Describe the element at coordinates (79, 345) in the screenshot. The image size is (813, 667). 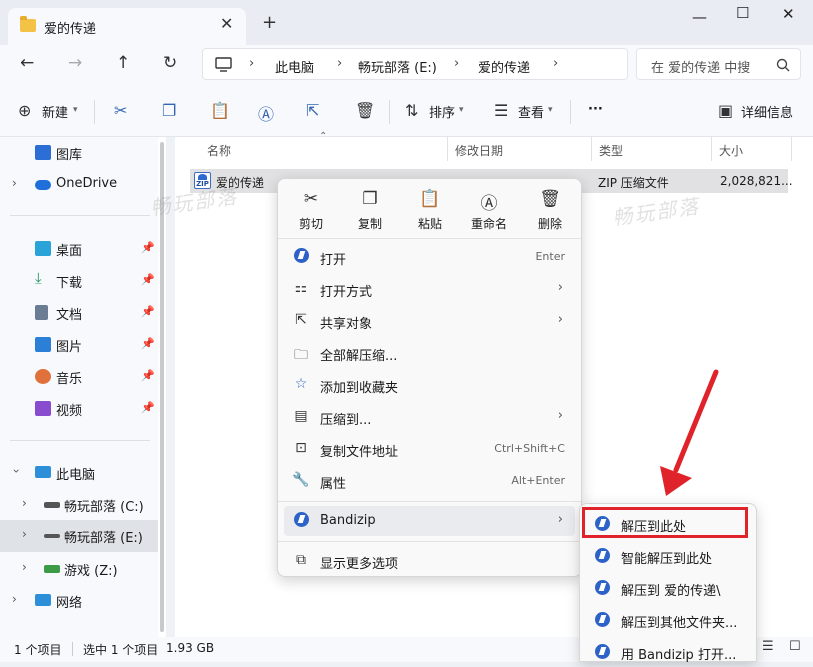
I see `sidebar-item-pictures: 图片 📌` at that location.